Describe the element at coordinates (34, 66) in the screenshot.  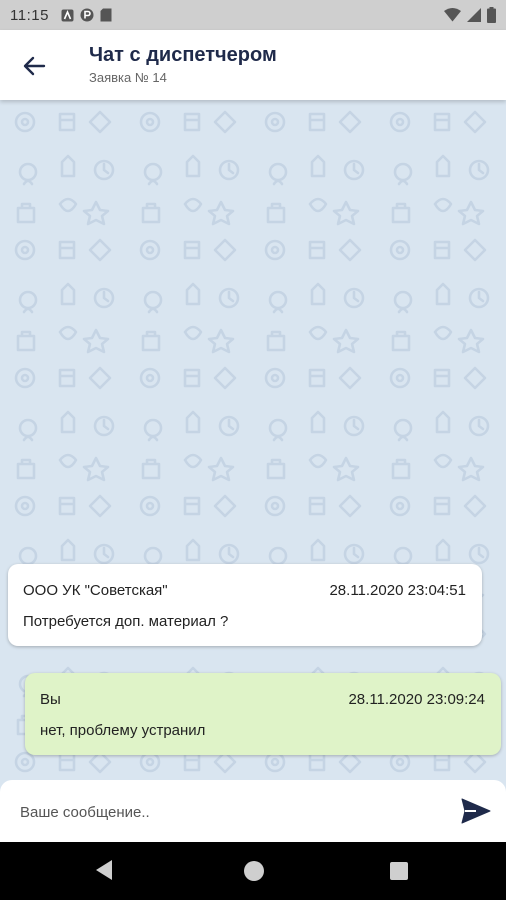
I see `back-arrow-icon` at that location.